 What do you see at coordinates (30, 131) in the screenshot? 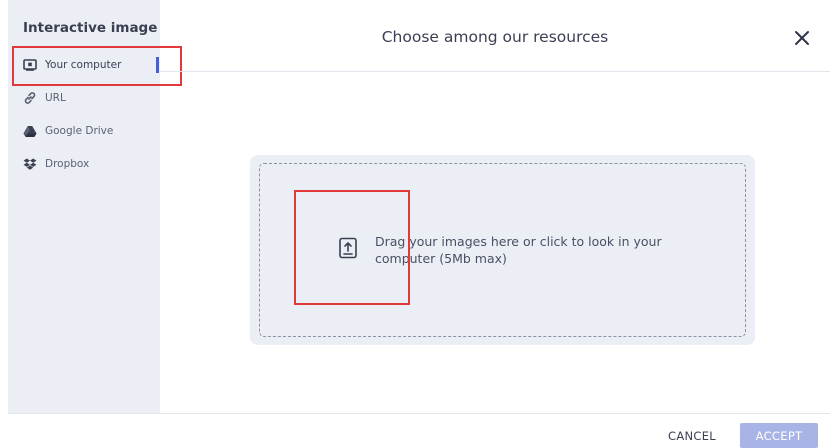
I see `google-drive-icon` at bounding box center [30, 131].